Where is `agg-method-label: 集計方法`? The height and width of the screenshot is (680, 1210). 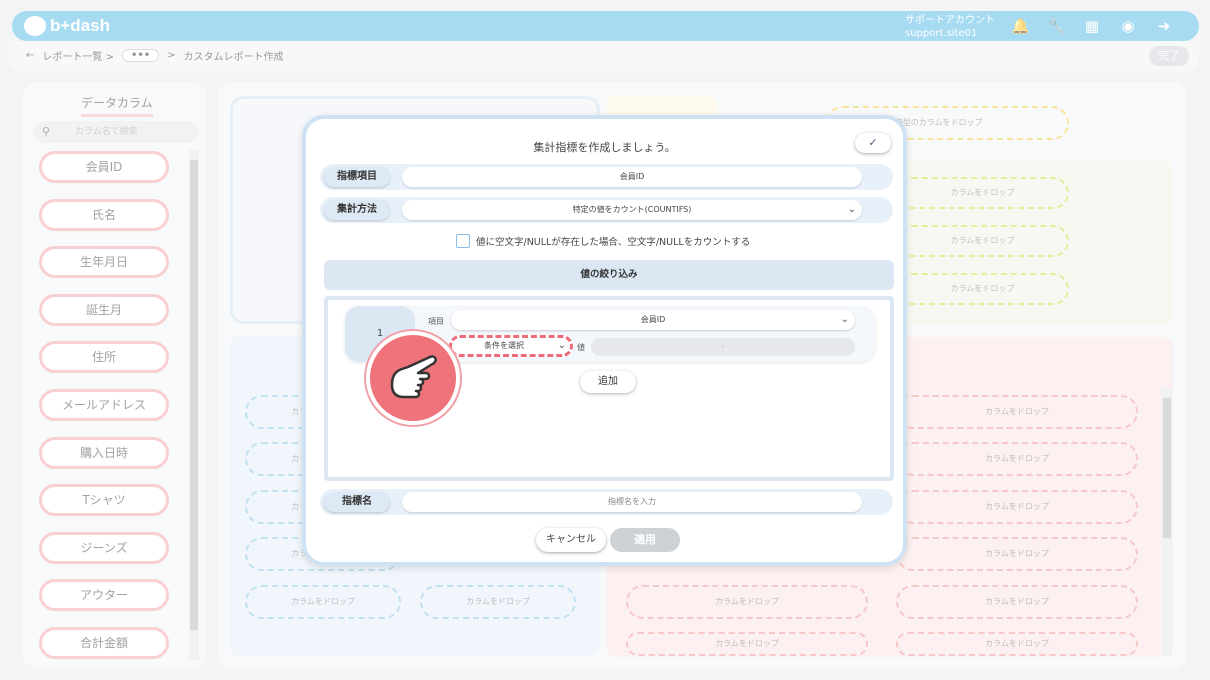
agg-method-label: 集計方法 is located at coordinates (357, 210).